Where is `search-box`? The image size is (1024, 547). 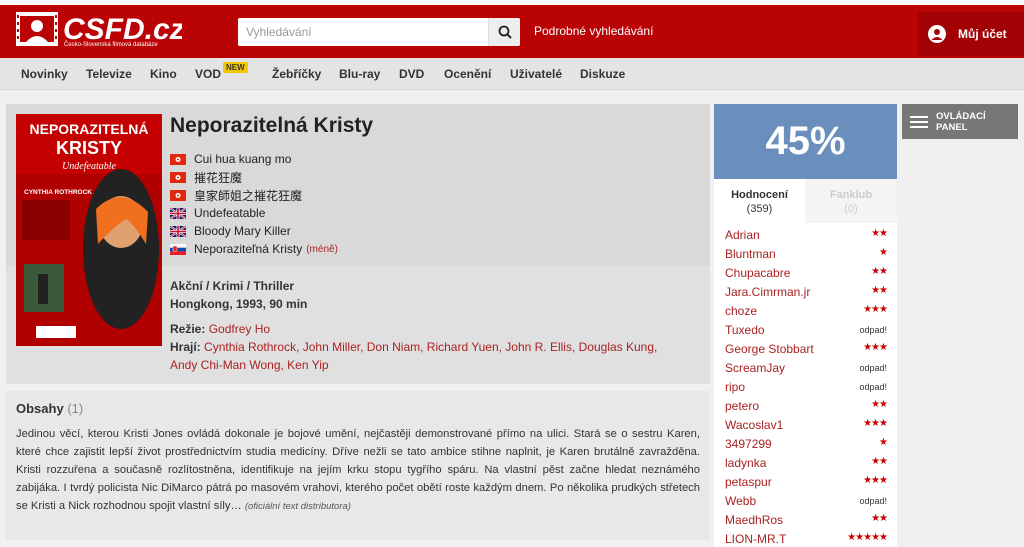 search-box is located at coordinates (379, 32).